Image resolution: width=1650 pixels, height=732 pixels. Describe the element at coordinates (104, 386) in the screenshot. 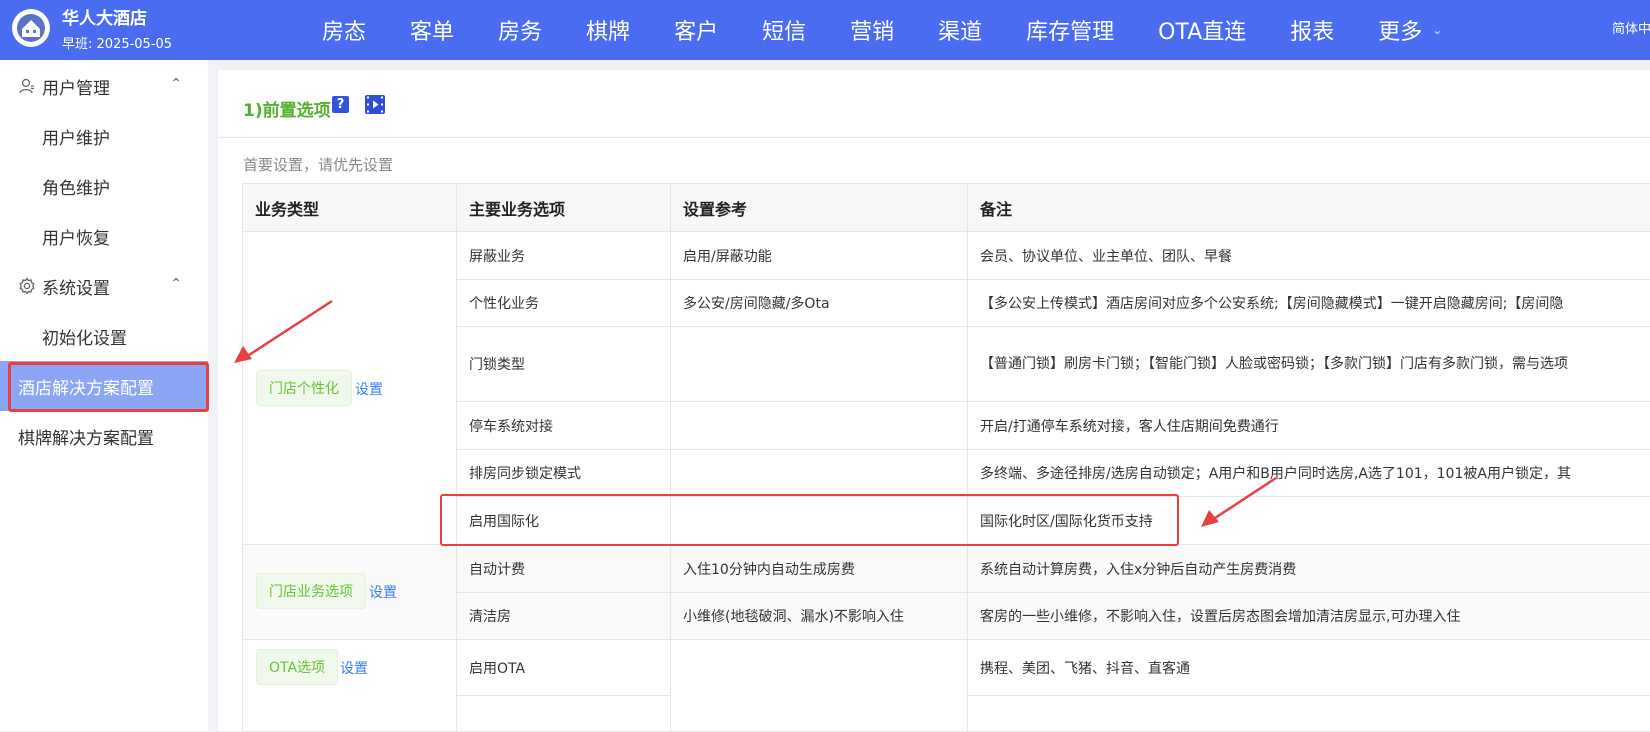

I see `sidebar-item-hotel-solution: 酒店解决方案配置` at that location.